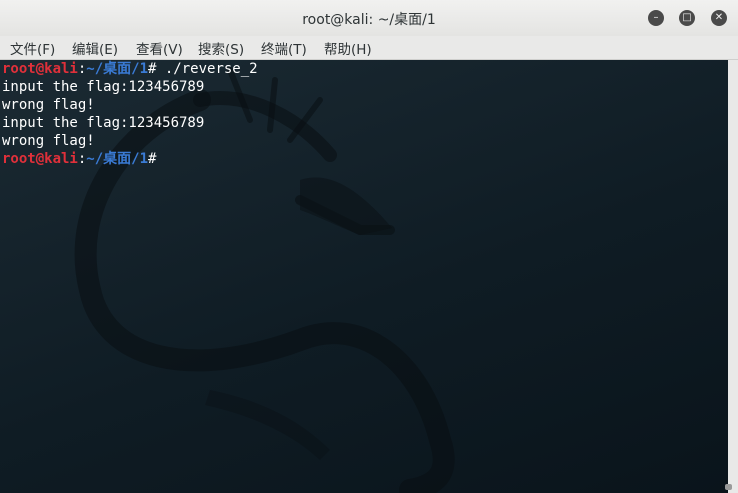 The width and height of the screenshot is (738, 493). I want to click on menu-view: 查看(V), so click(159, 48).